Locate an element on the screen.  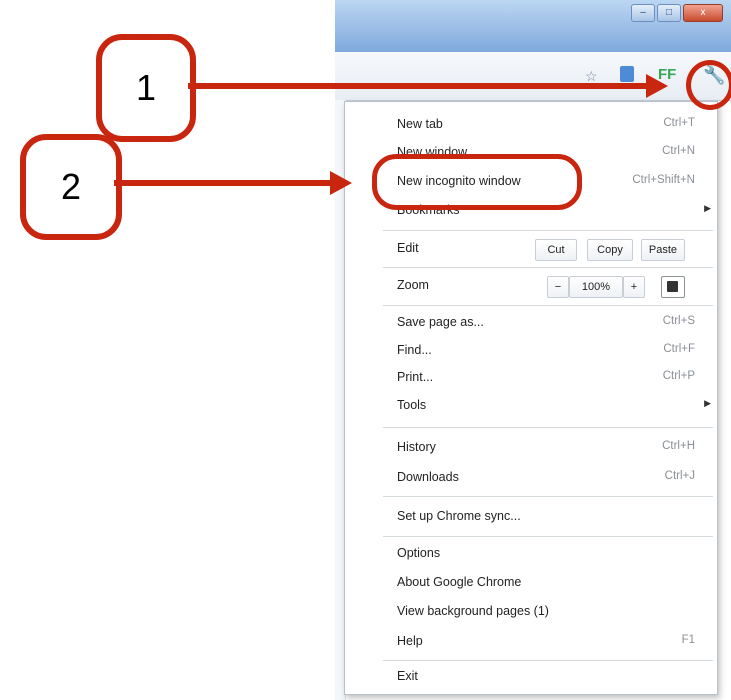
browser-toolbar: ☆ FF 🔧 is located at coordinates (533, 76).